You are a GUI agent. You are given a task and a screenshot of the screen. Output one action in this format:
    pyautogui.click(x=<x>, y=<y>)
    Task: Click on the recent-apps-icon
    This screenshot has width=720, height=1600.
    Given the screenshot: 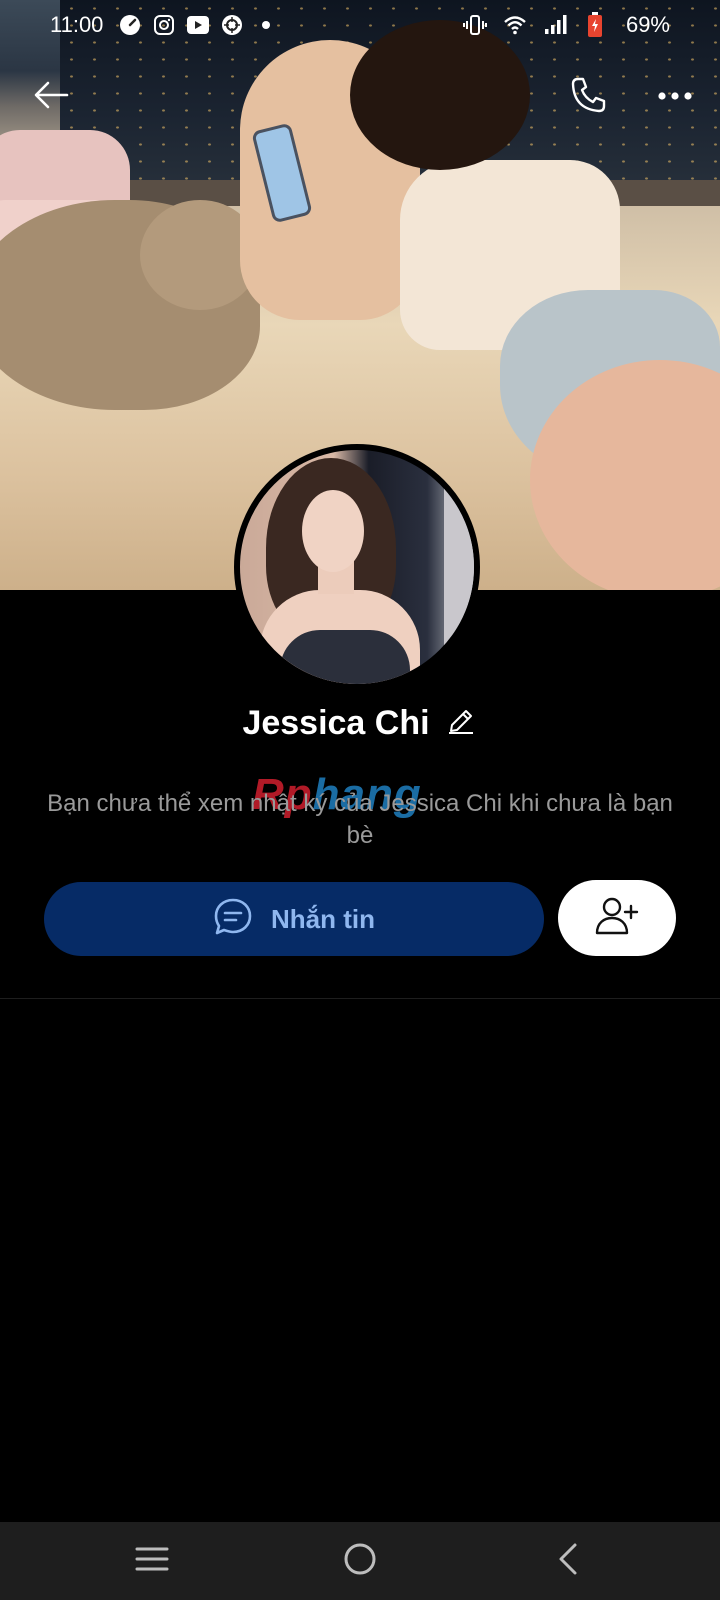 What is the action you would take?
    pyautogui.click(x=152, y=1561)
    